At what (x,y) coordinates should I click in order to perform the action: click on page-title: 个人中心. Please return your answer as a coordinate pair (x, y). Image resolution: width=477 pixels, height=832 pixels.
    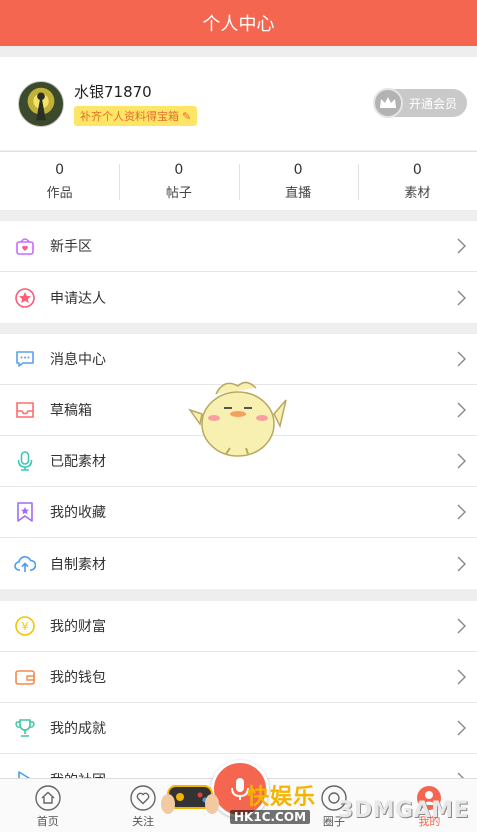
    Looking at the image, I should click on (238, 24).